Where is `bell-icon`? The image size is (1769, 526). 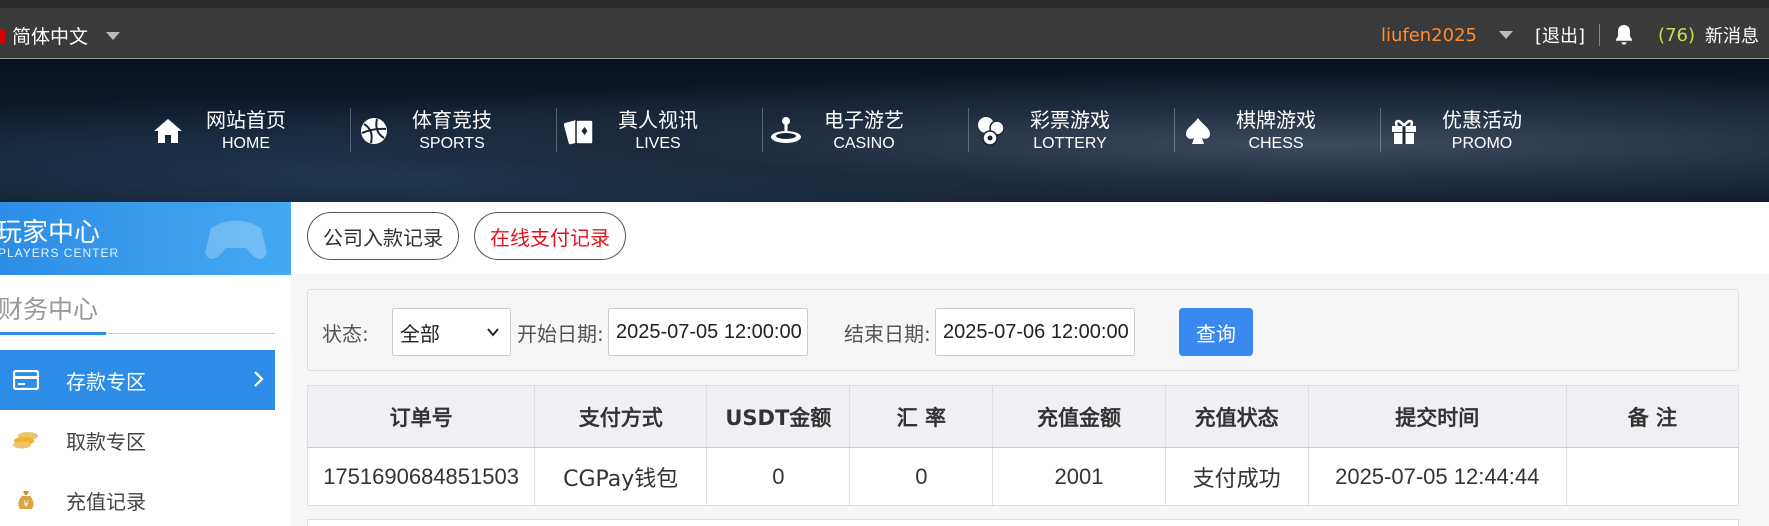 bell-icon is located at coordinates (1624, 35).